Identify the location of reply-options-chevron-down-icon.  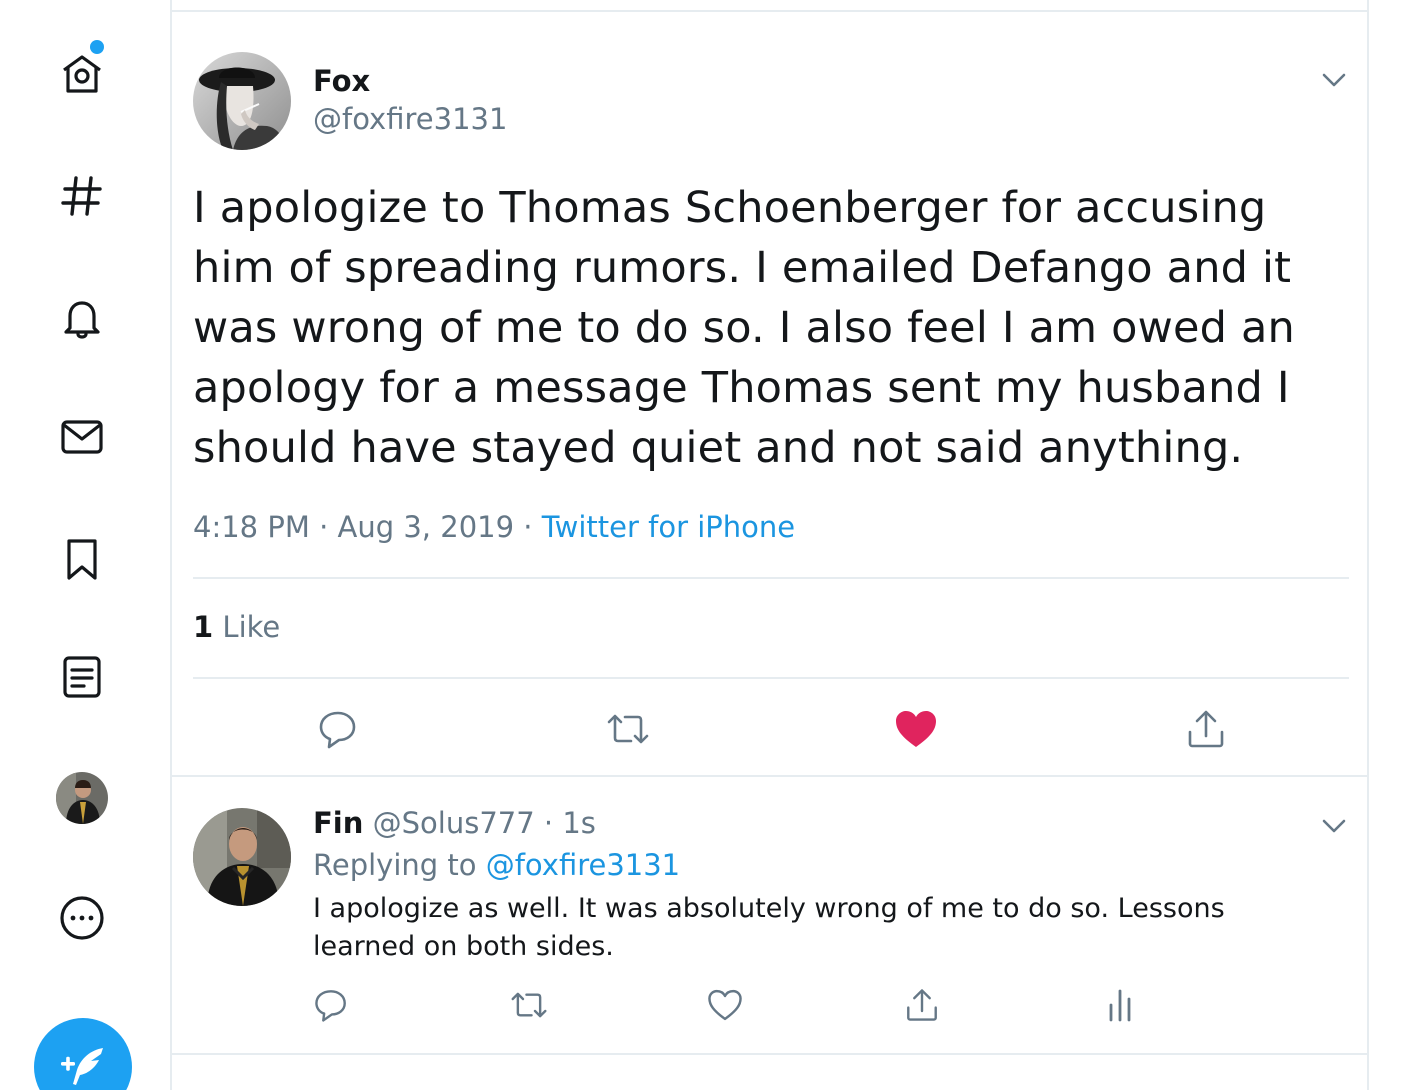
(1334, 826).